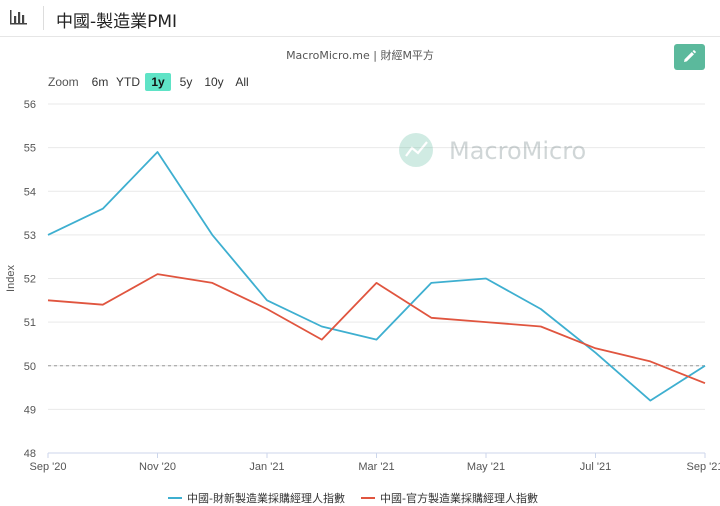 The width and height of the screenshot is (720, 506). What do you see at coordinates (43, 18) in the screenshot?
I see `header-divider` at bounding box center [43, 18].